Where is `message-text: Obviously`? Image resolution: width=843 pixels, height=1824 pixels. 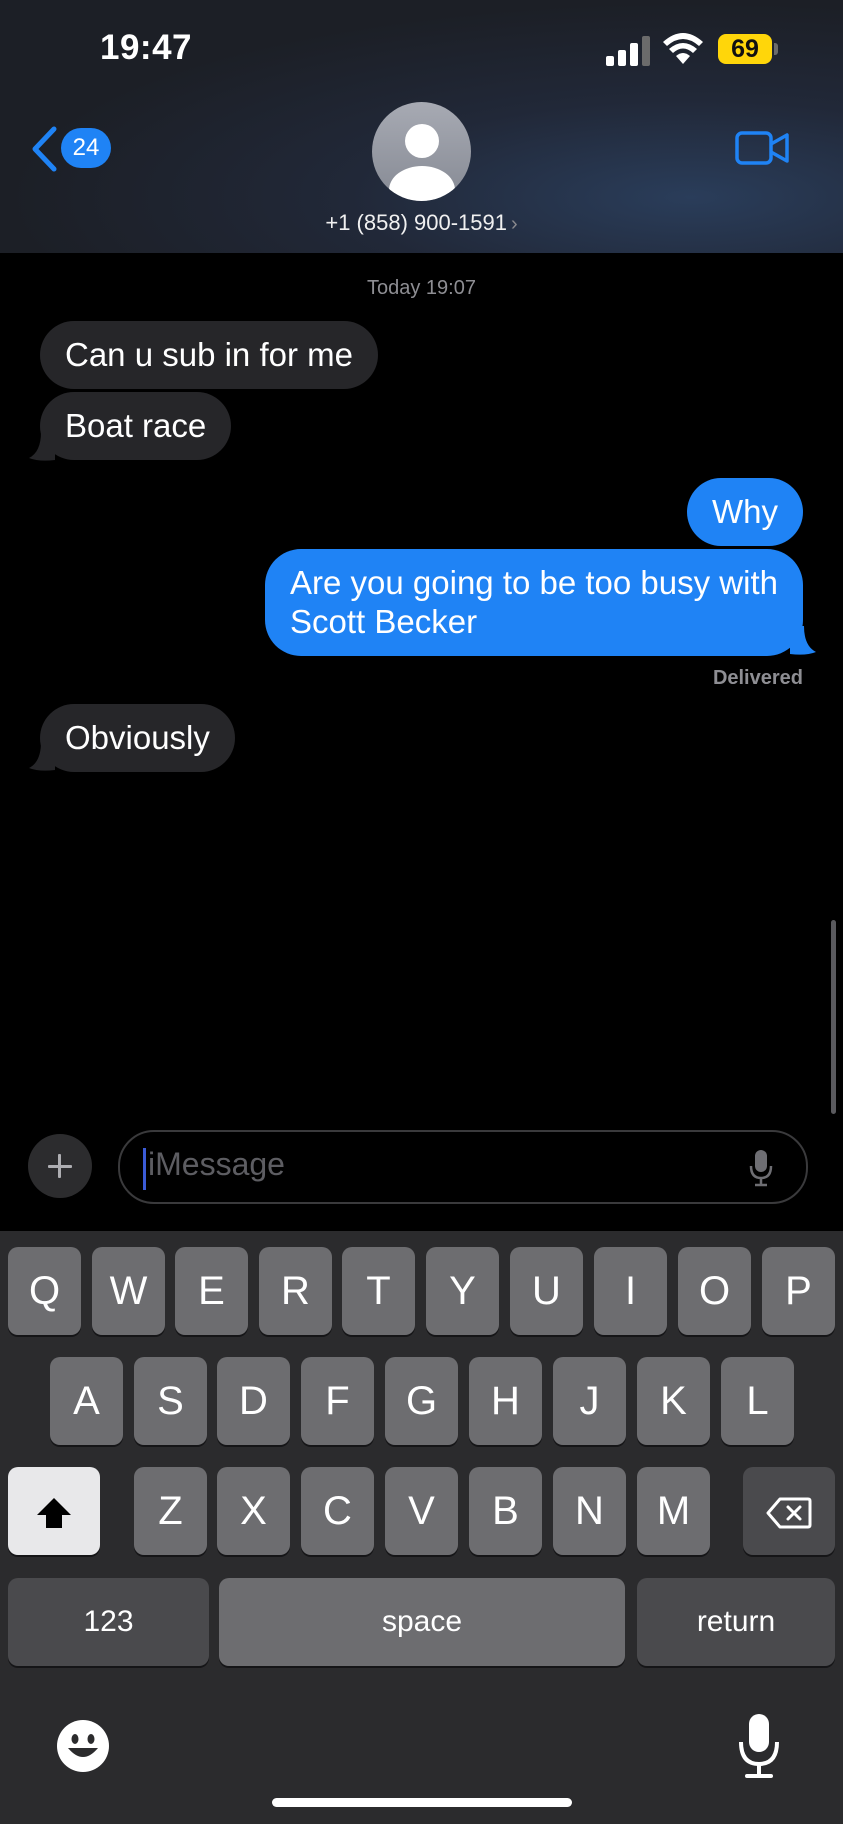 message-text: Obviously is located at coordinates (137, 737).